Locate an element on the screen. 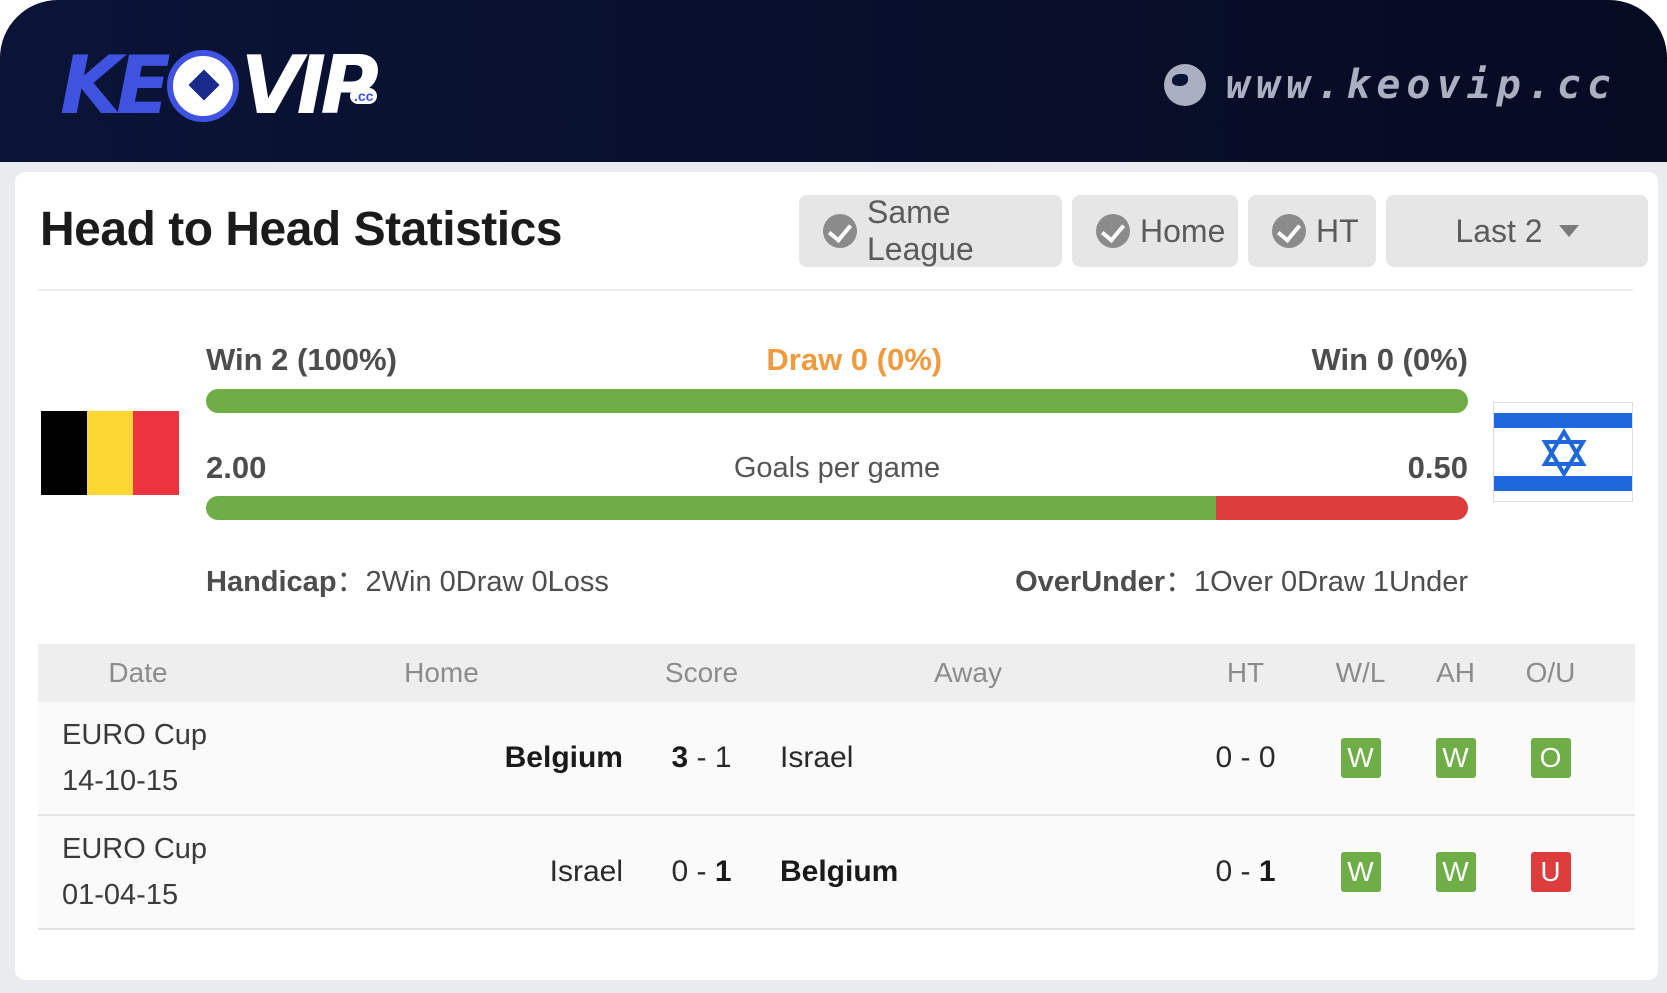  goals-ratio-bar is located at coordinates (837, 508).